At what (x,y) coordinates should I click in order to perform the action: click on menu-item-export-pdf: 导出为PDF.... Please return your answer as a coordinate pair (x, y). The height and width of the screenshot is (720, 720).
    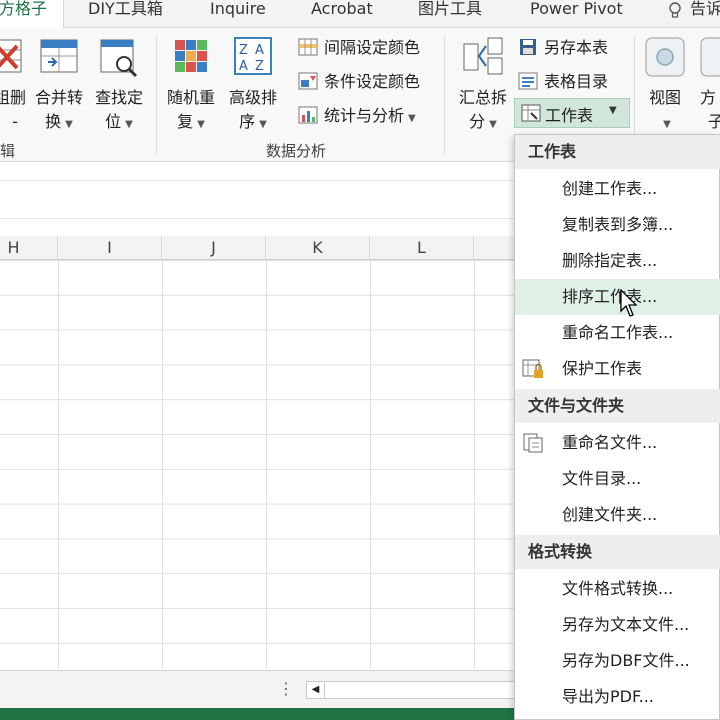
    Looking at the image, I should click on (617, 697).